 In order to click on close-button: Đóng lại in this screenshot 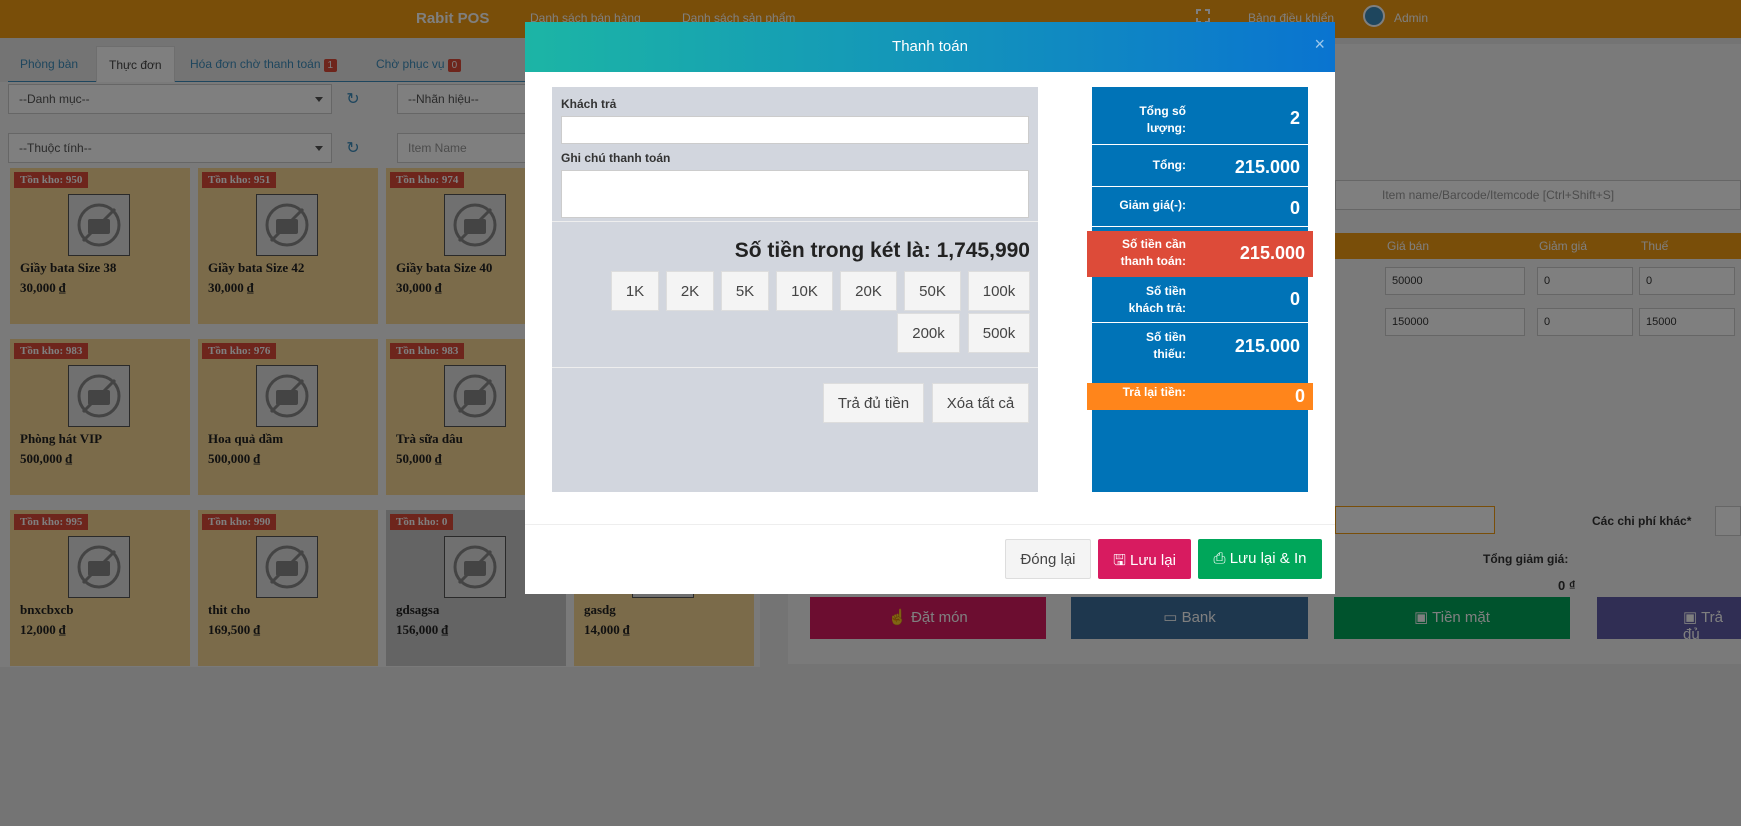, I will do `click(1048, 559)`.